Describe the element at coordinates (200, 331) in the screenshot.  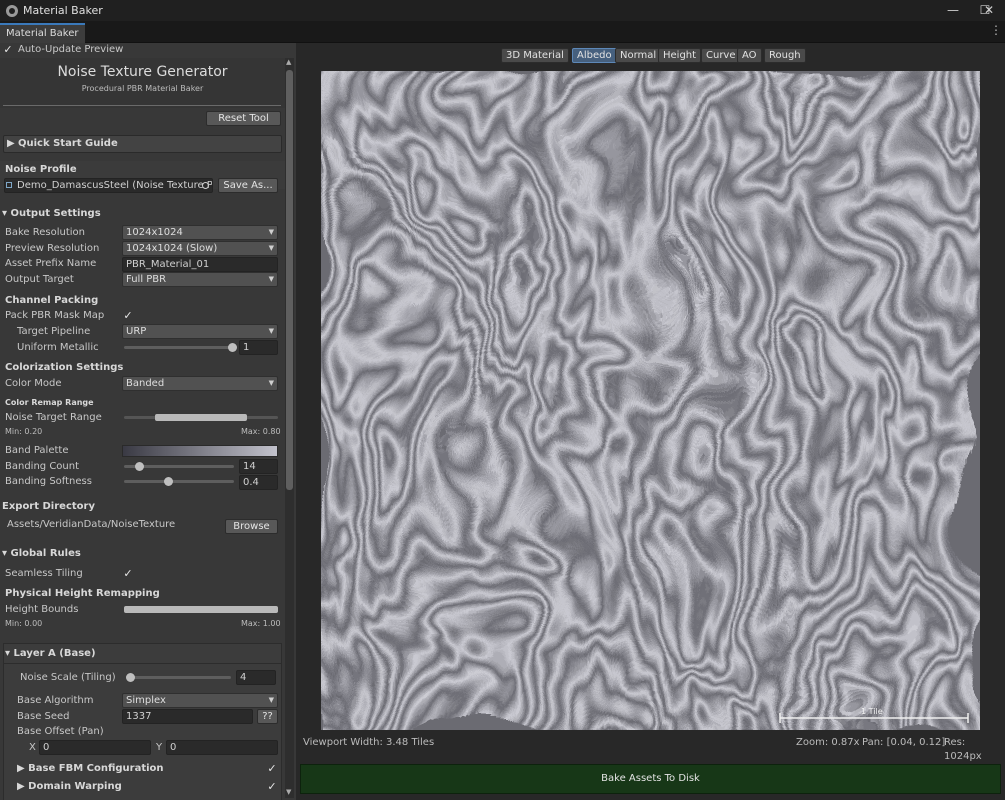
I see `target-pipeline-dropdown: URP ▼` at that location.